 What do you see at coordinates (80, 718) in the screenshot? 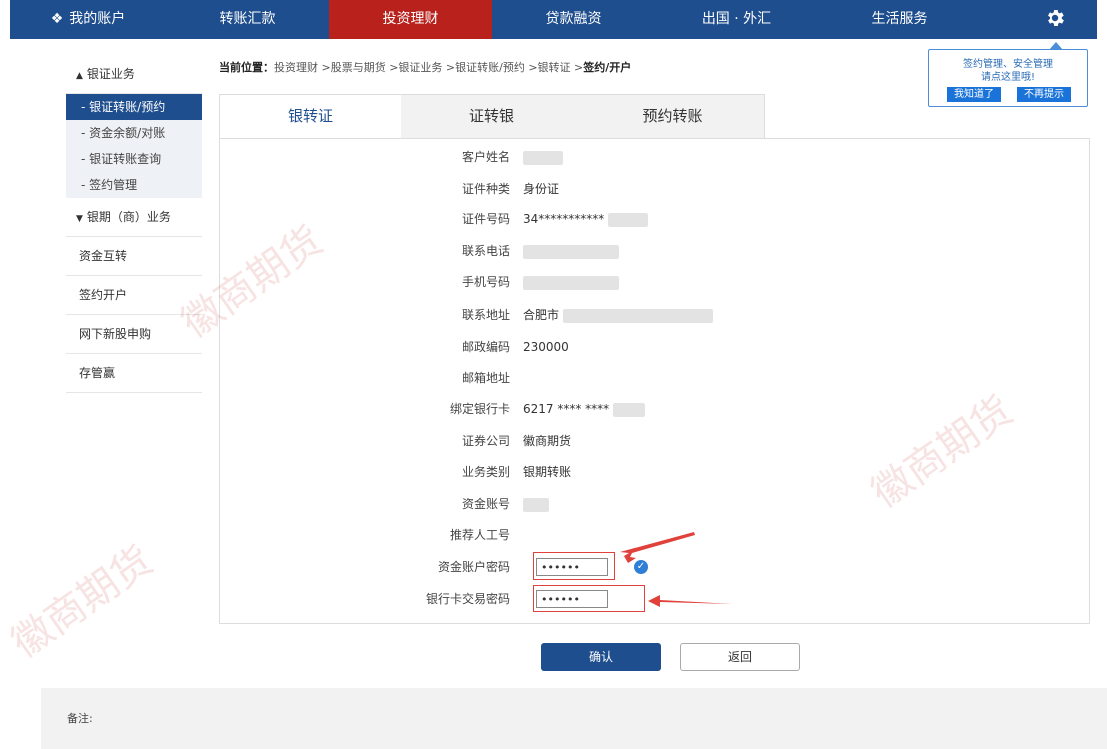
I see `remark-label: 备注:` at bounding box center [80, 718].